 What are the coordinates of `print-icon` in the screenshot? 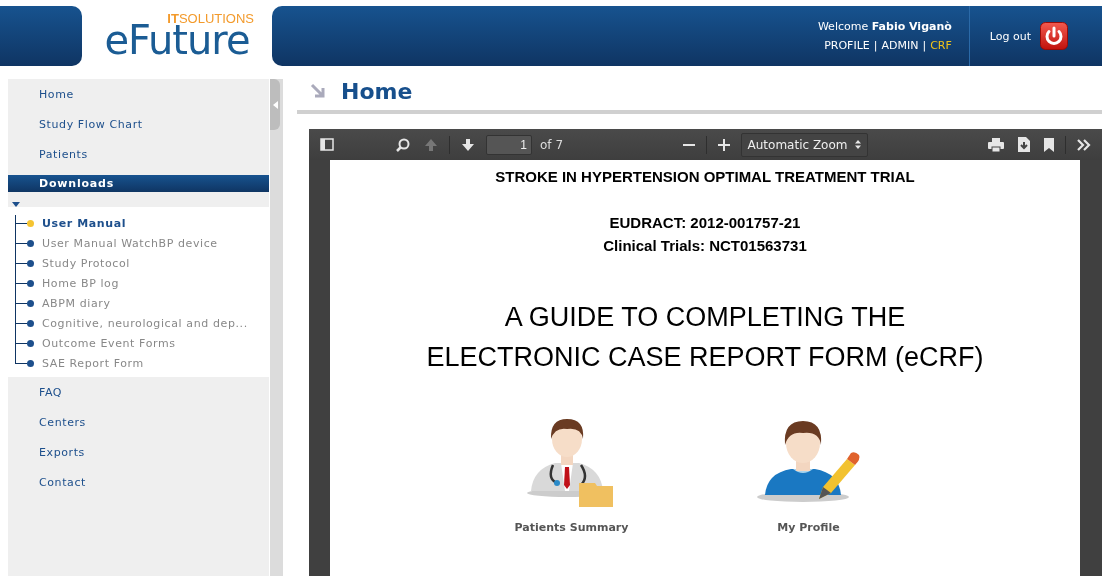 It's located at (996, 144).